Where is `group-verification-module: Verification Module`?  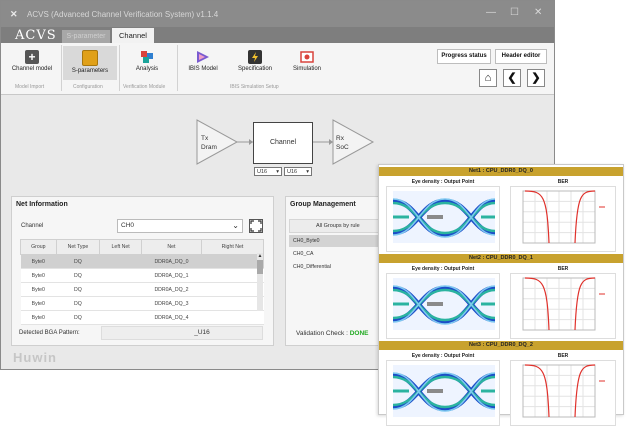
group-verification-module: Verification Module is located at coordinates (144, 87).